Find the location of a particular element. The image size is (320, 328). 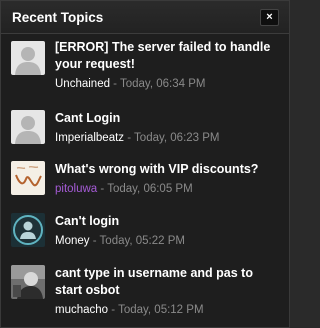

topic-time: - Today, 06:23 PM is located at coordinates (172, 138).